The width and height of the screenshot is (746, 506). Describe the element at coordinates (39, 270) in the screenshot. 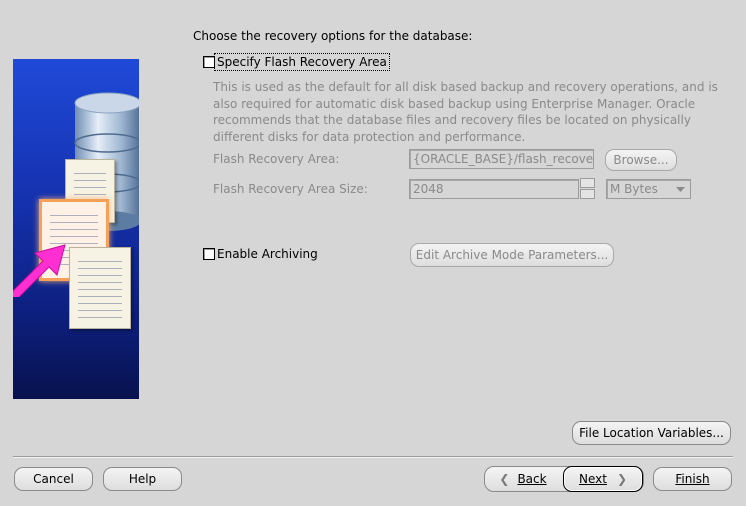

I see `arrow-icon` at that location.